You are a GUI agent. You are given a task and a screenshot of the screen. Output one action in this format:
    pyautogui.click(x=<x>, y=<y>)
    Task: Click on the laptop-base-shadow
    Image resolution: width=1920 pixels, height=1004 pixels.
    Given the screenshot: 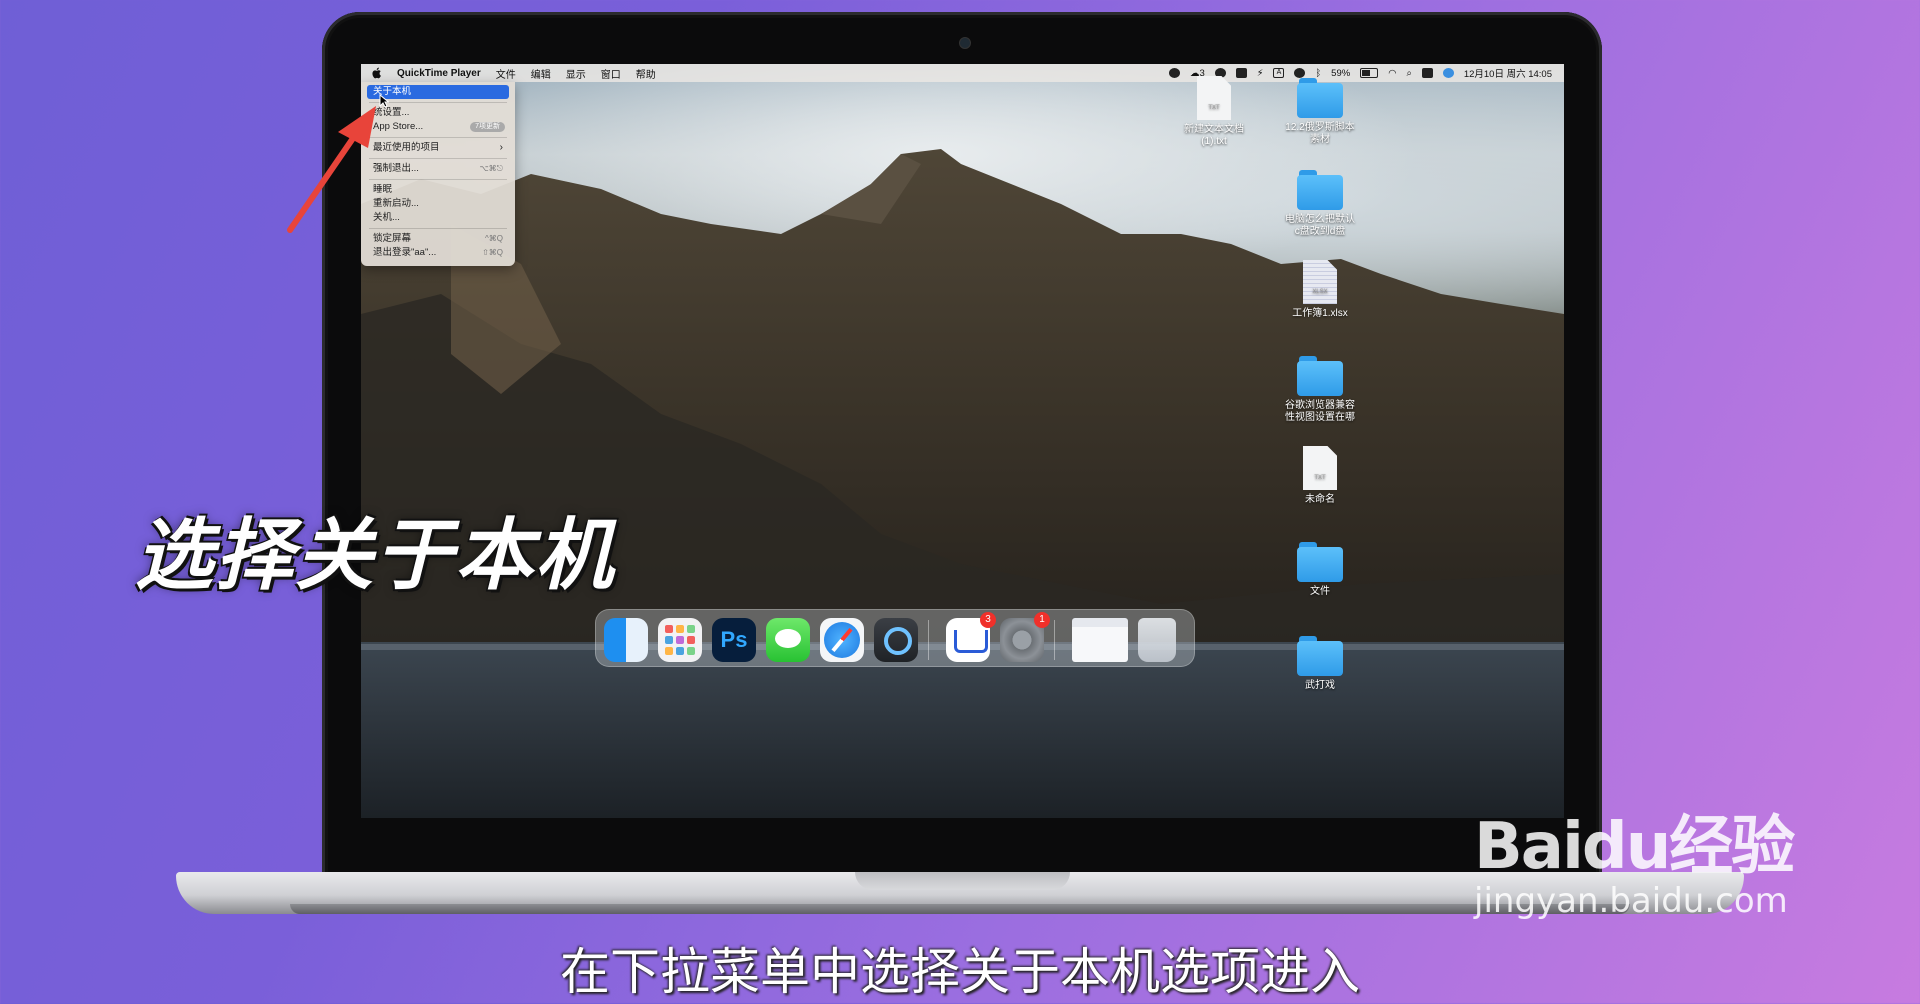 What is the action you would take?
    pyautogui.click(x=960, y=909)
    